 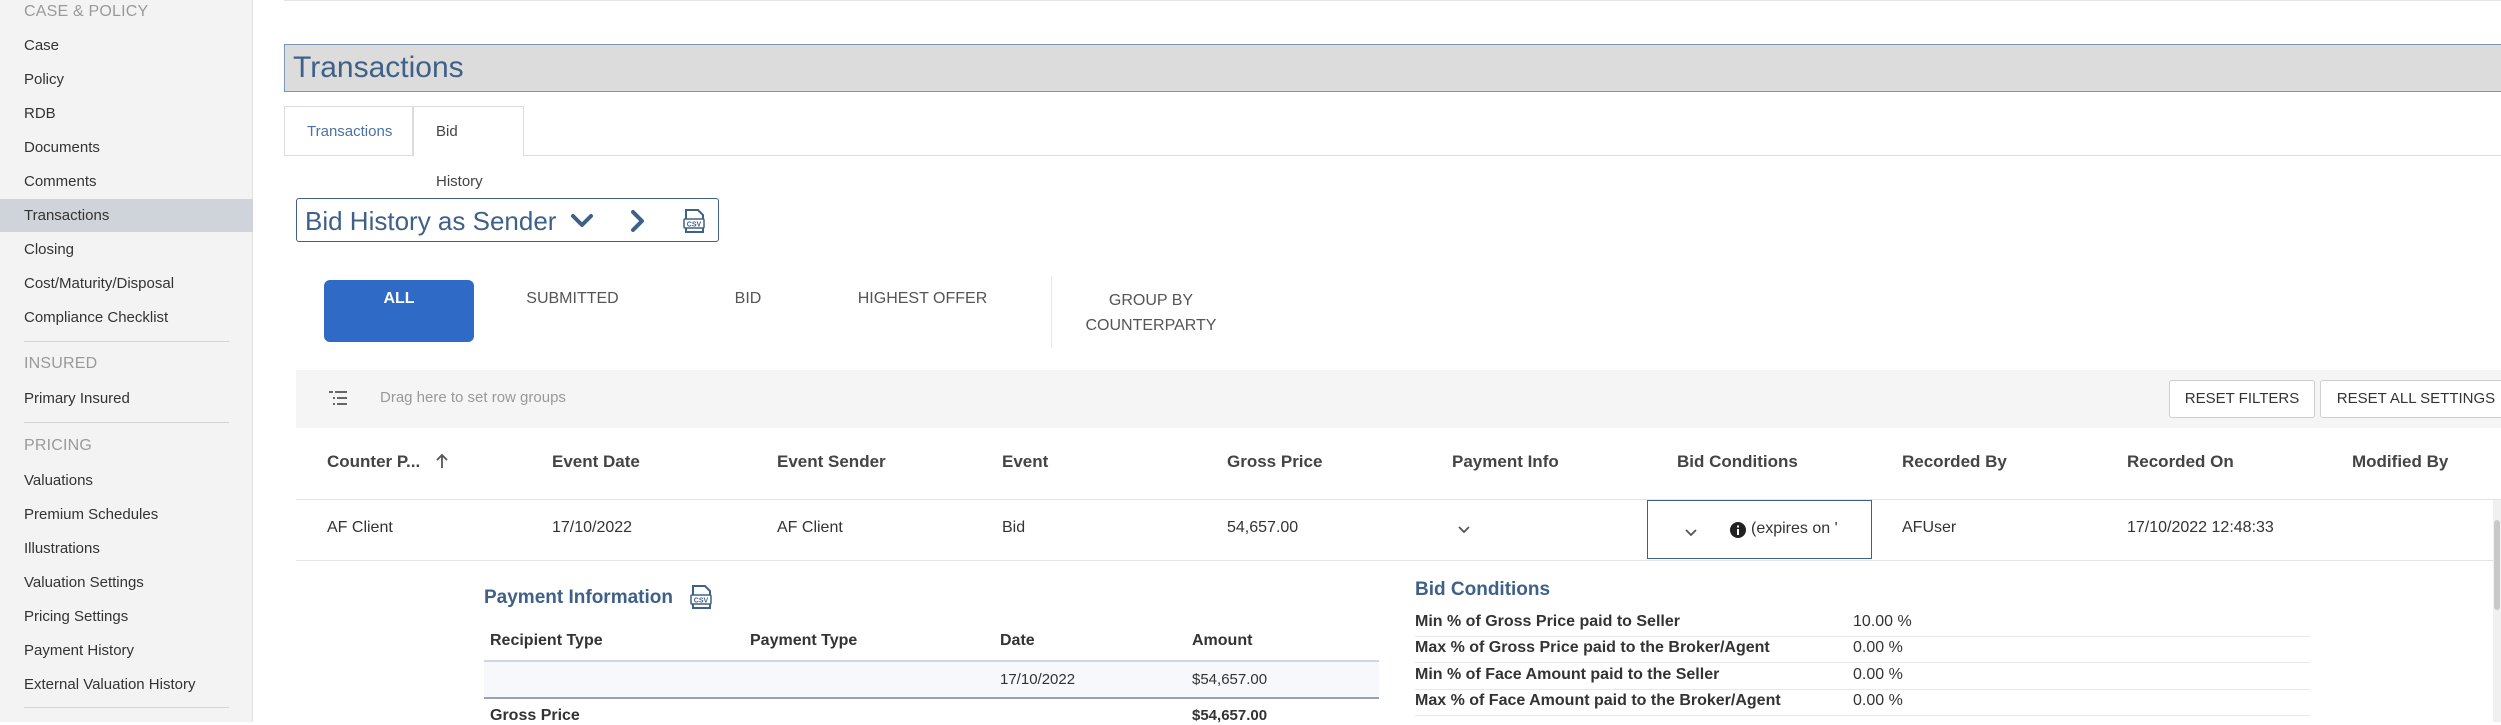 I want to click on filter-bid-button: BID, so click(x=748, y=311).